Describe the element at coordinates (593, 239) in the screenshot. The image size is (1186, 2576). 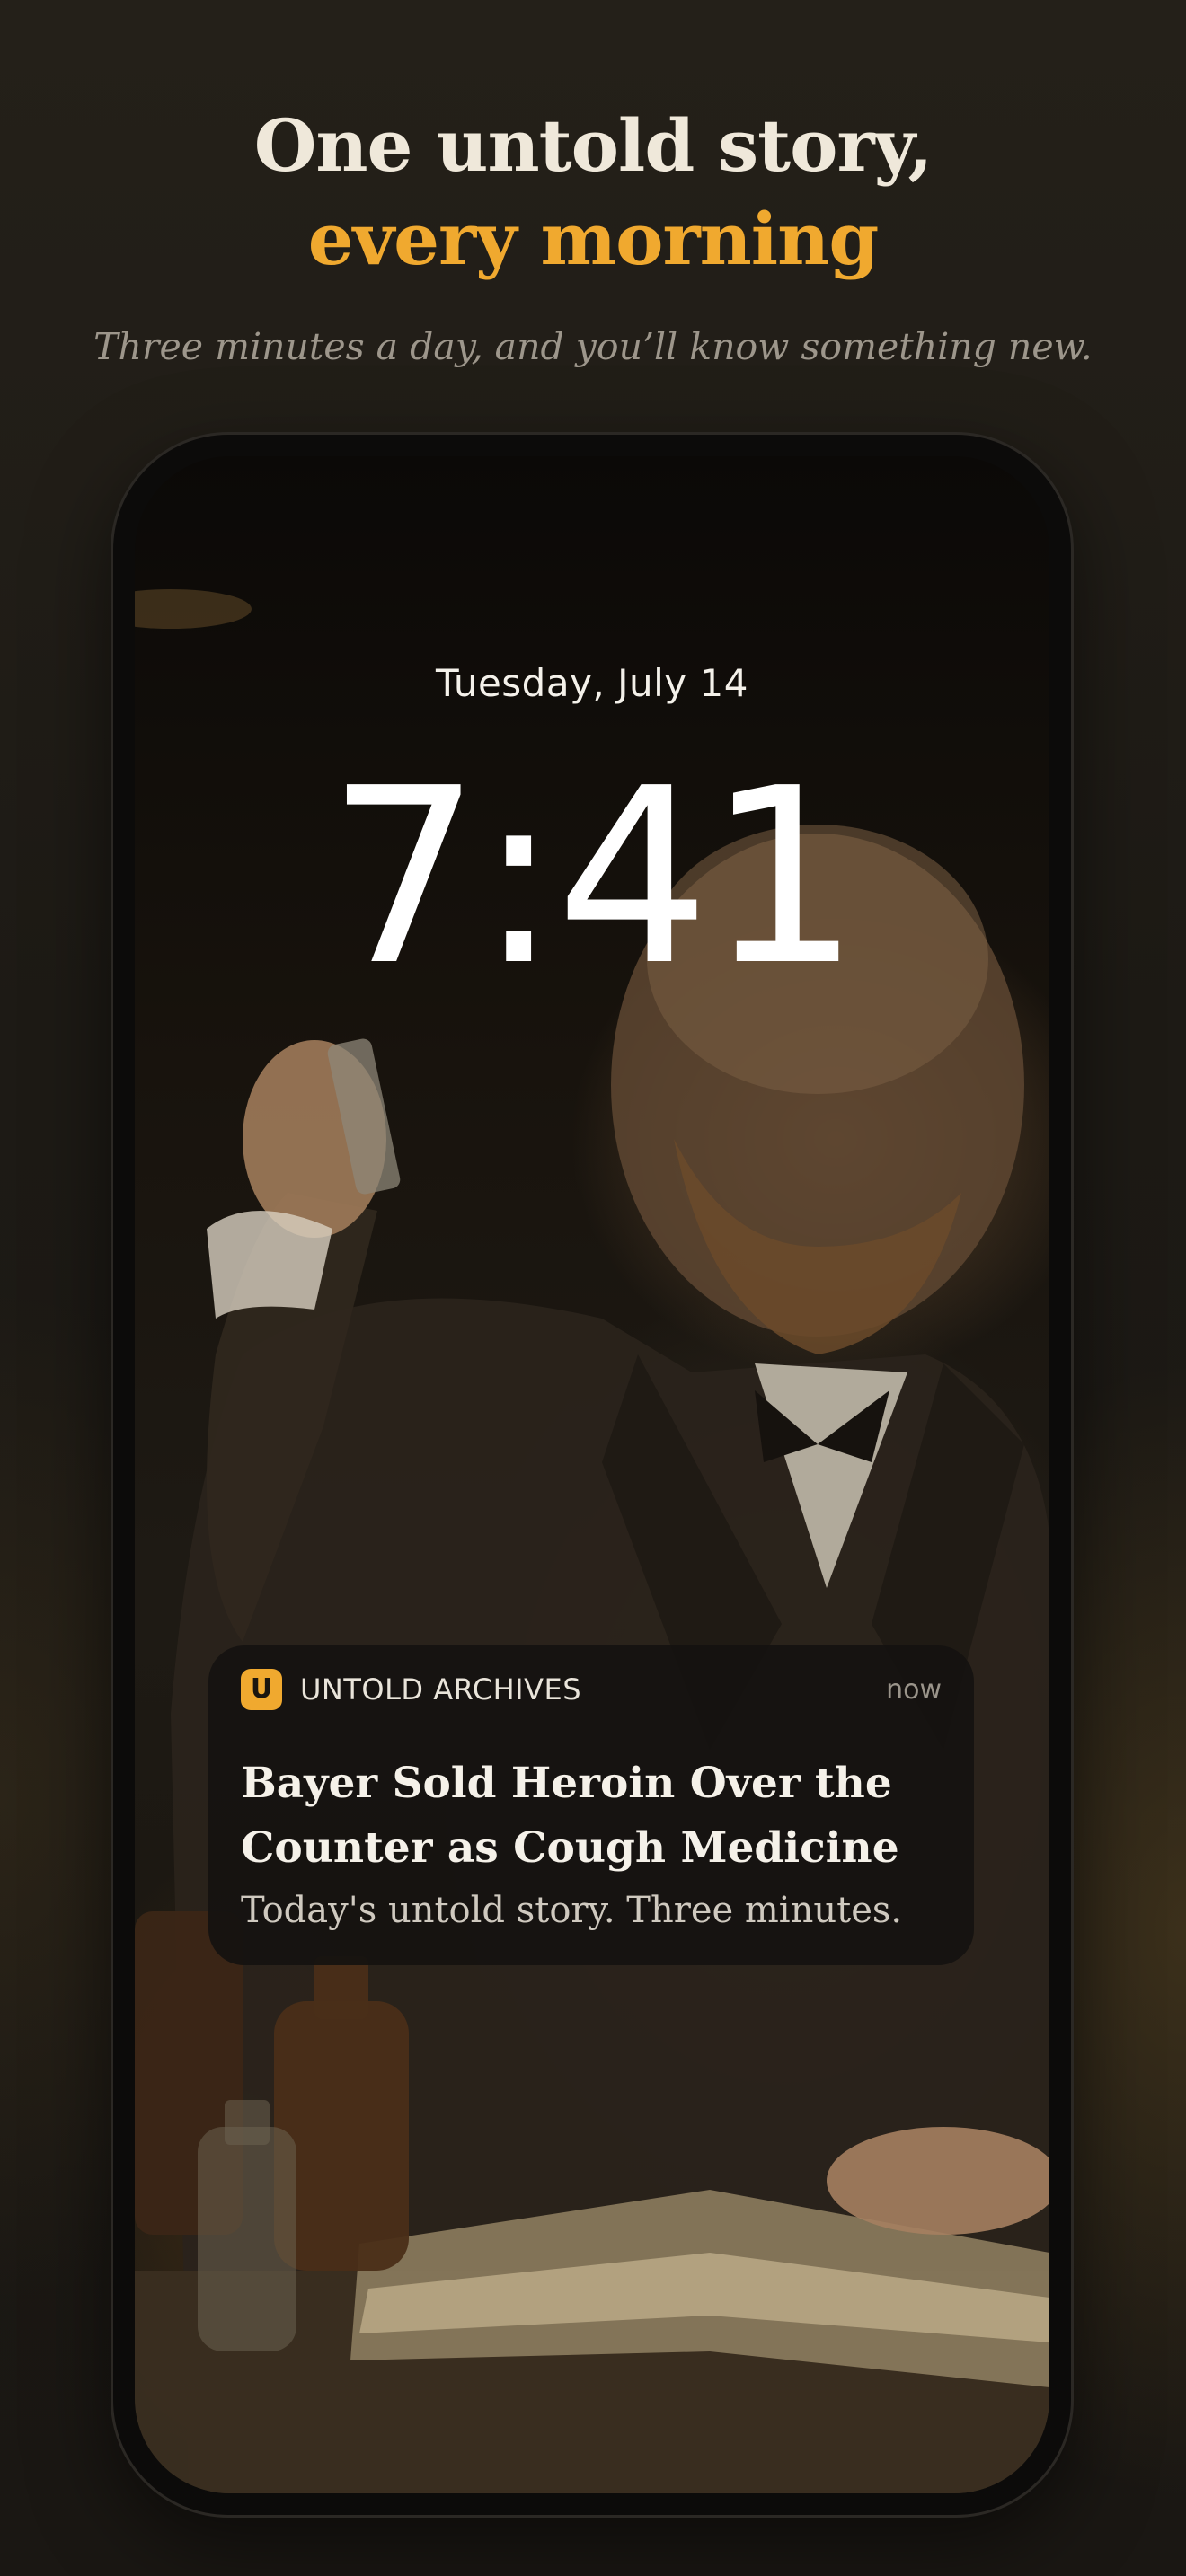
I see `headline-line-2: every morning` at that location.